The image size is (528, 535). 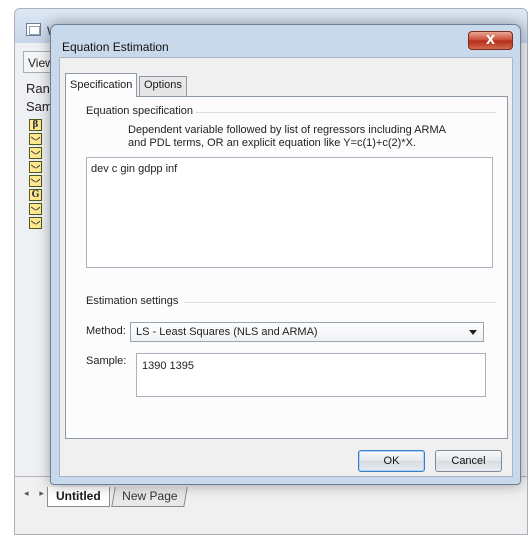 What do you see at coordinates (38, 88) in the screenshot?
I see `range-label: Ran` at bounding box center [38, 88].